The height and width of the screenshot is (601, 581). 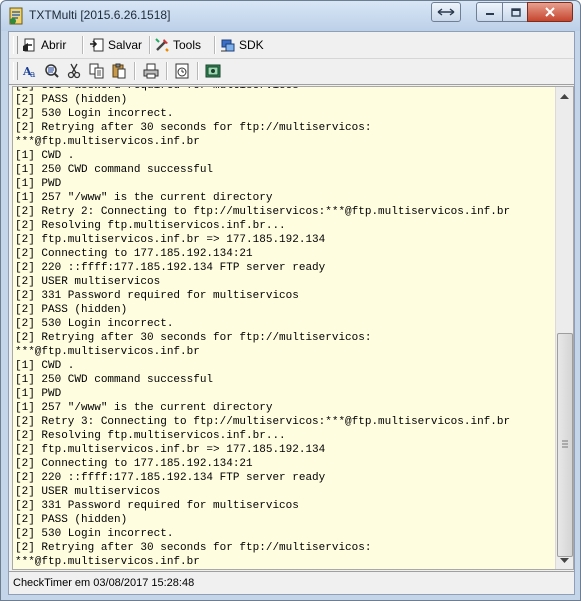 I want to click on edit-toolbar: A a, so click(x=291, y=71).